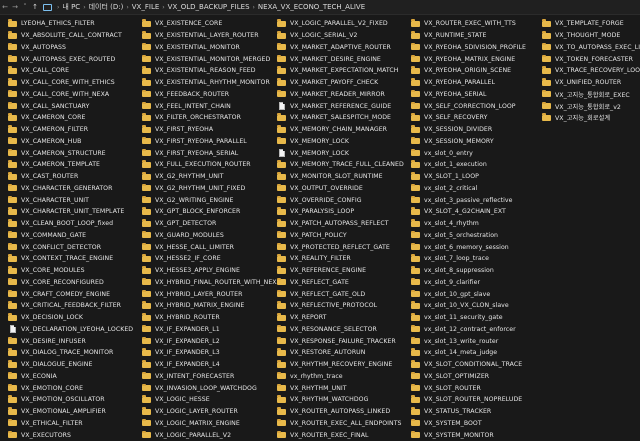 Image resolution: width=640 pixels, height=441 pixels. What do you see at coordinates (70, 236) in the screenshot?
I see `folder-item: VX_COMMAND_GATE` at bounding box center [70, 236].